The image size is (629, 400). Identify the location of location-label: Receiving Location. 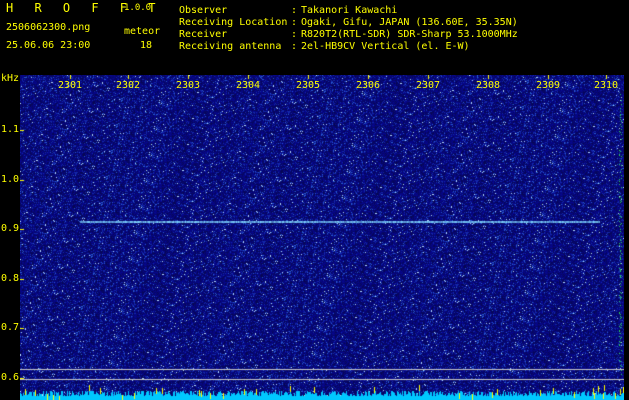
(233, 22).